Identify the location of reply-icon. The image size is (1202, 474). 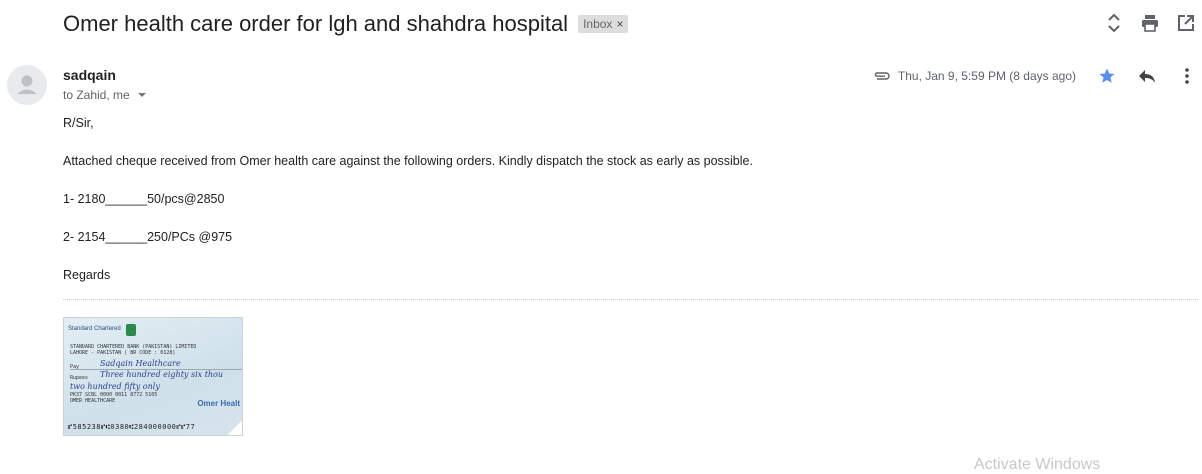
(1147, 76).